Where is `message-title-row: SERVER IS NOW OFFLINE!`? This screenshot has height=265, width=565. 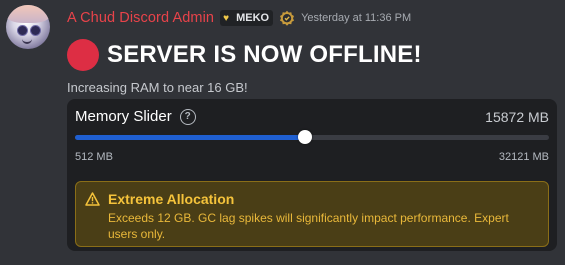 message-title-row: SERVER IS NOW OFFLINE! is located at coordinates (244, 55).